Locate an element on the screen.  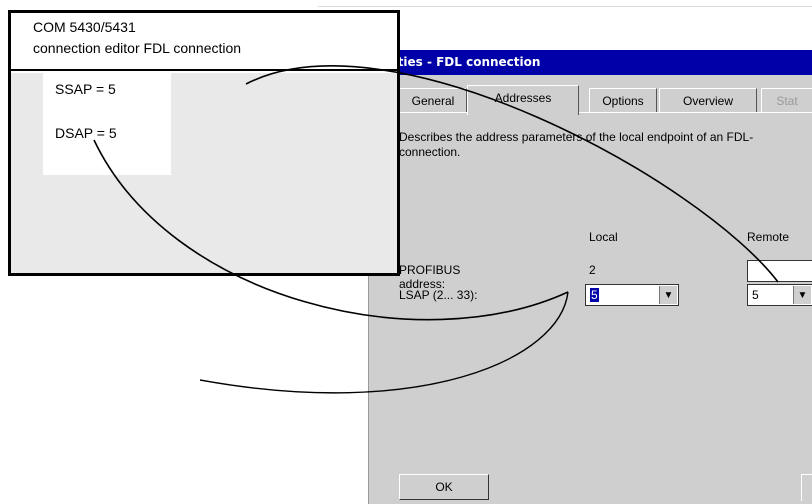
tab-status: Stat is located at coordinates (786, 100).